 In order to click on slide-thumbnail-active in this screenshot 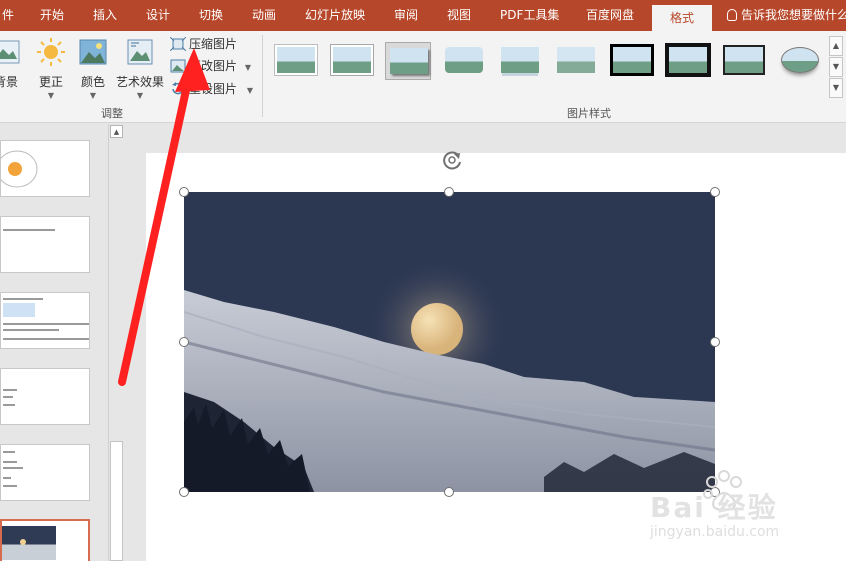, I will do `click(45, 540)`.